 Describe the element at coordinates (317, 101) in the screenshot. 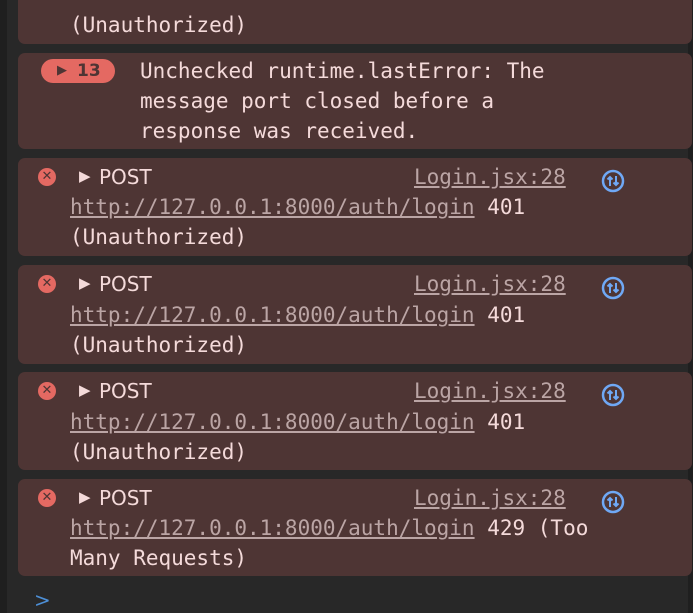

I see `message-line-2: message port closed before a` at that location.